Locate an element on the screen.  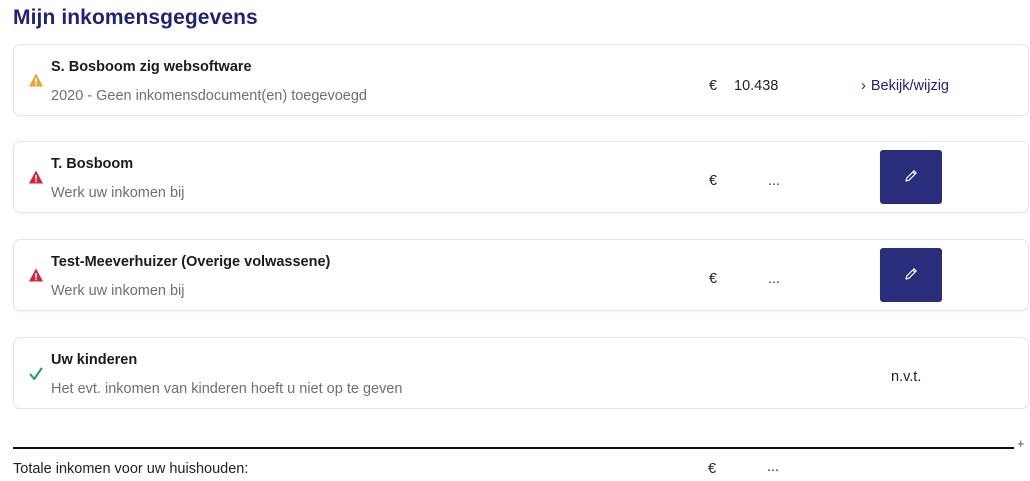
view-edit-link: › Bekijk/wijzig is located at coordinates (905, 86).